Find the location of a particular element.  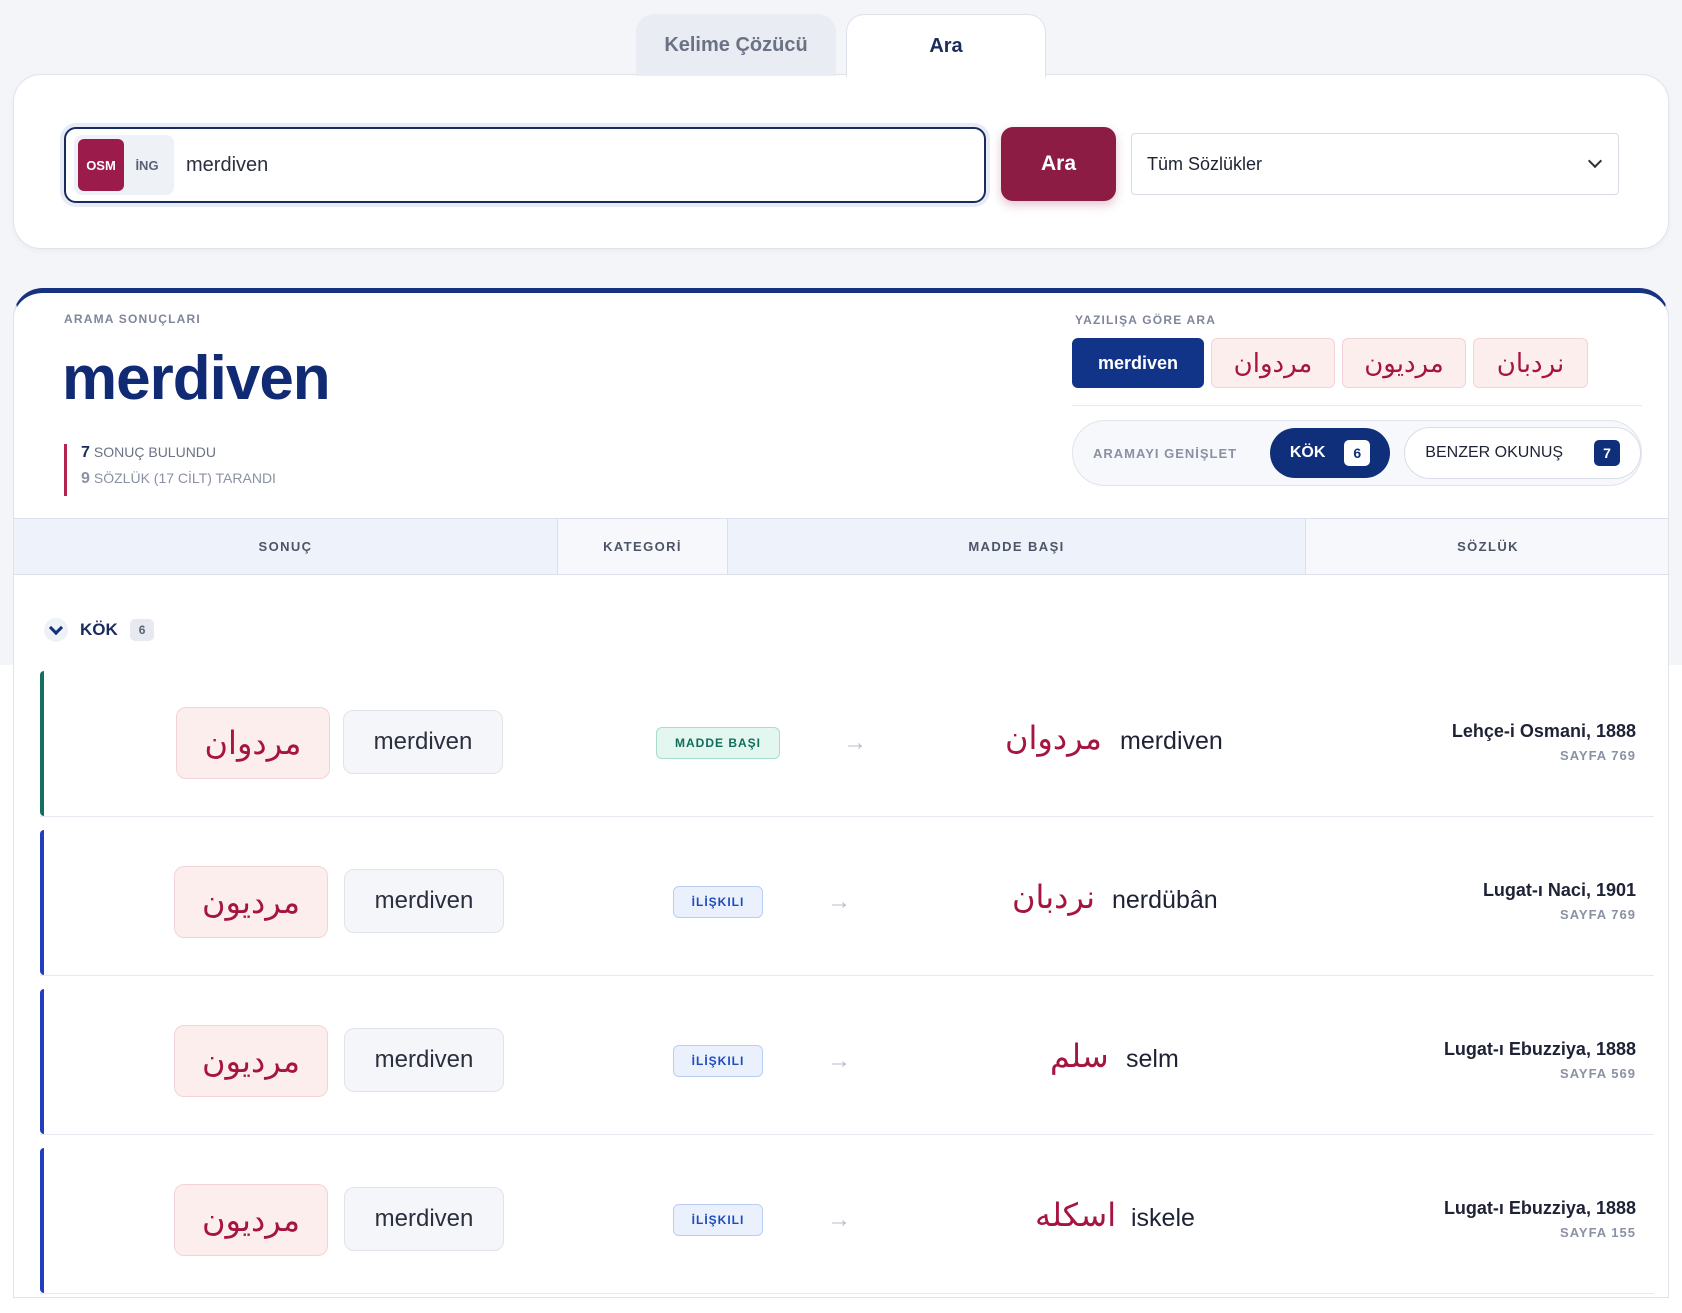

lang-osm-button: OSM is located at coordinates (101, 165).